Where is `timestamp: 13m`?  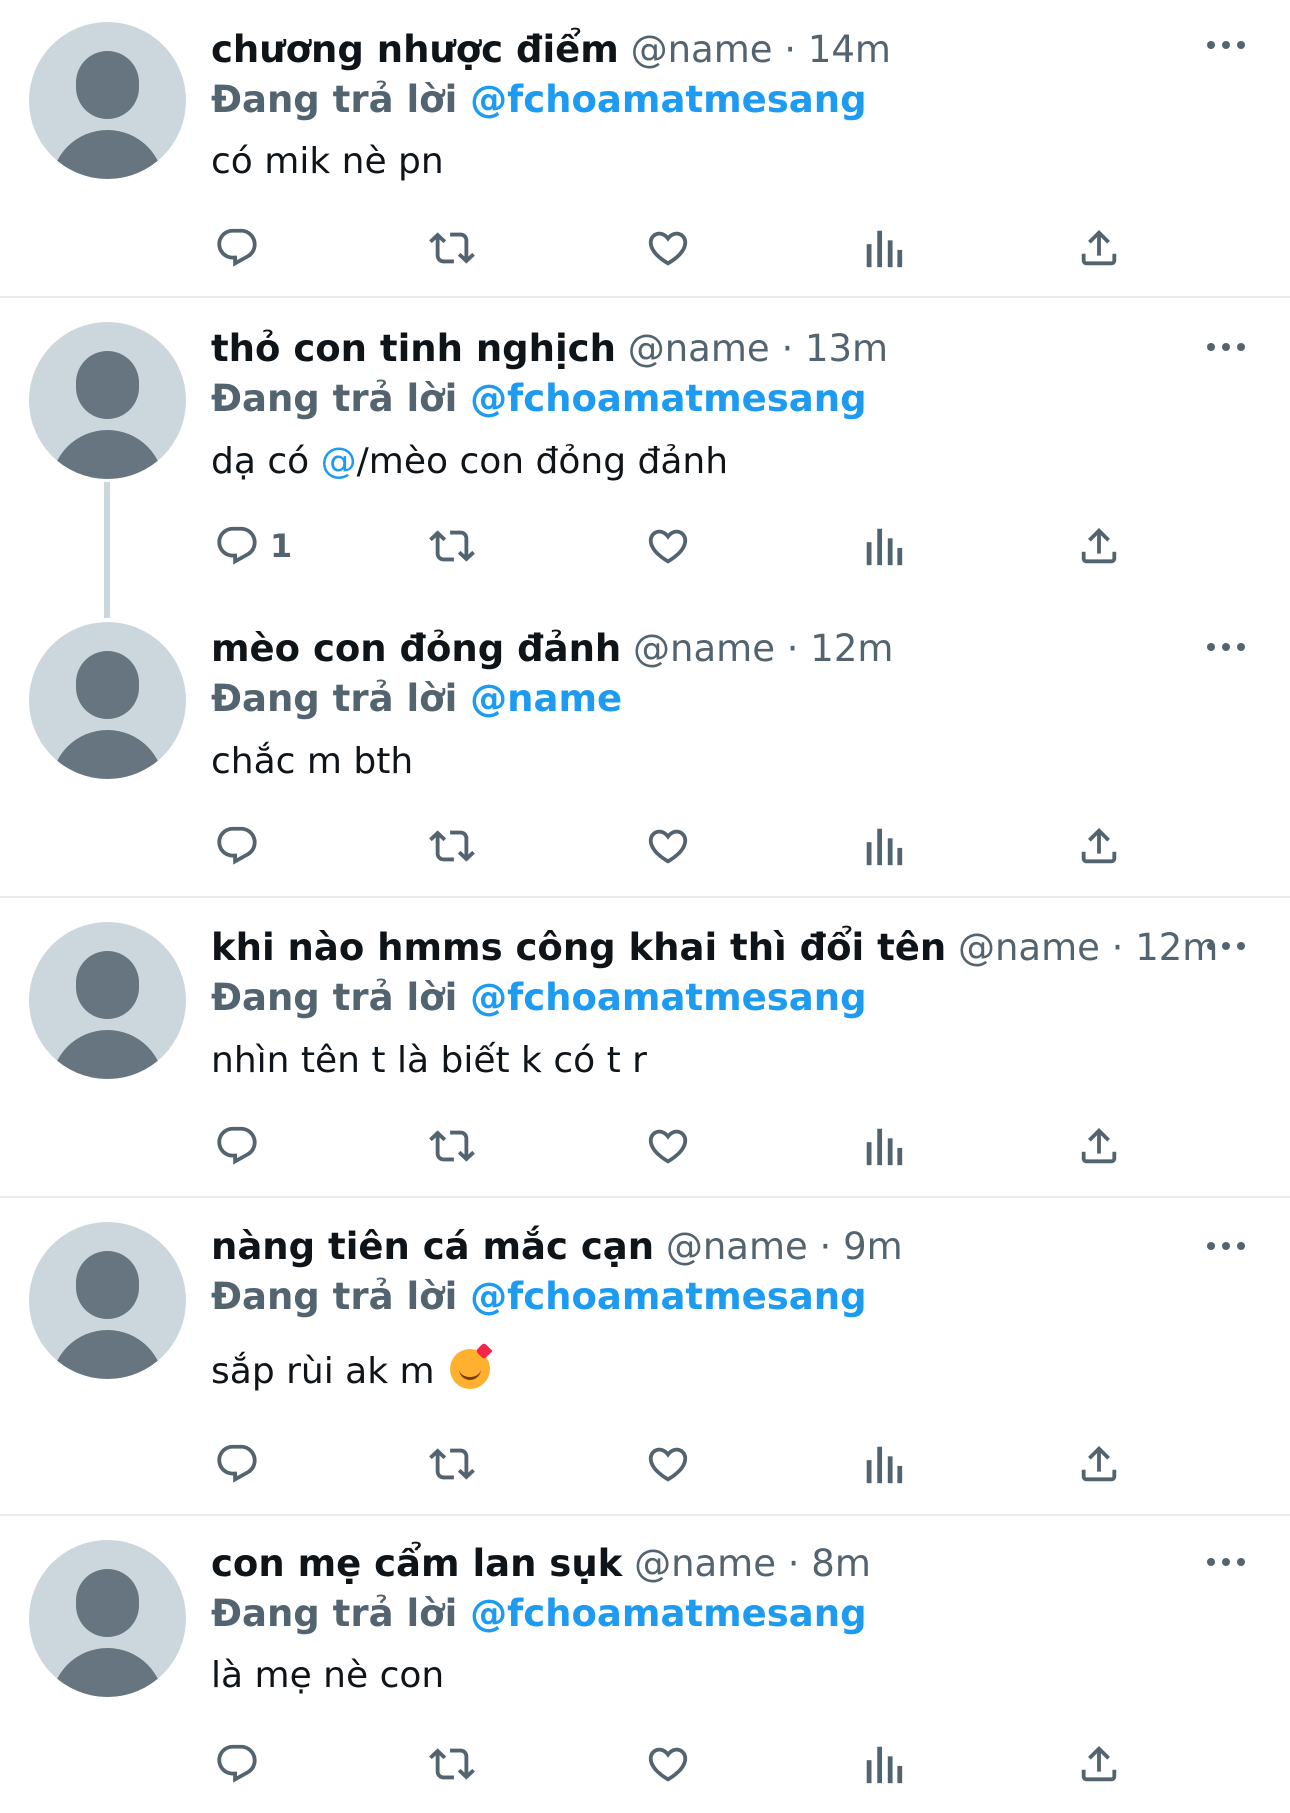
timestamp: 13m is located at coordinates (846, 348).